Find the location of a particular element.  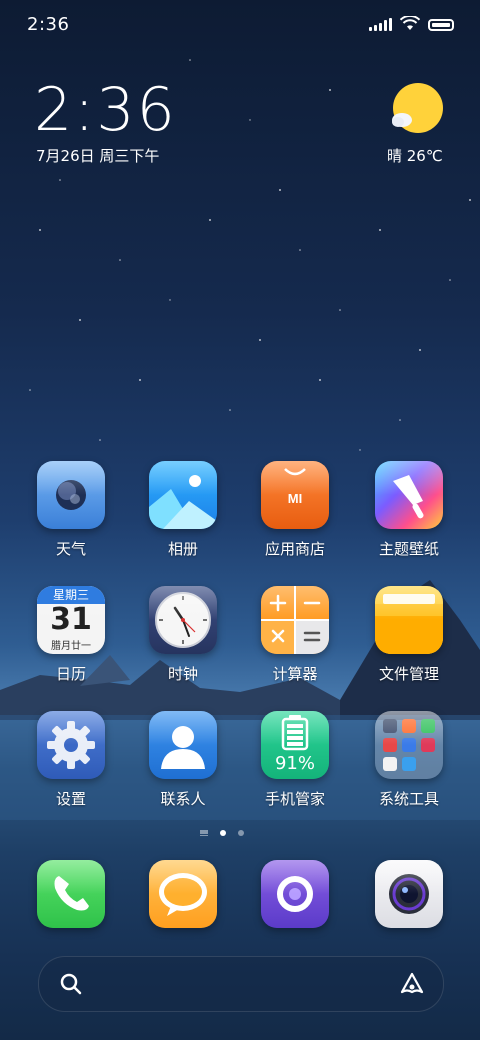

status-time: 2:36 is located at coordinates (48, 24).